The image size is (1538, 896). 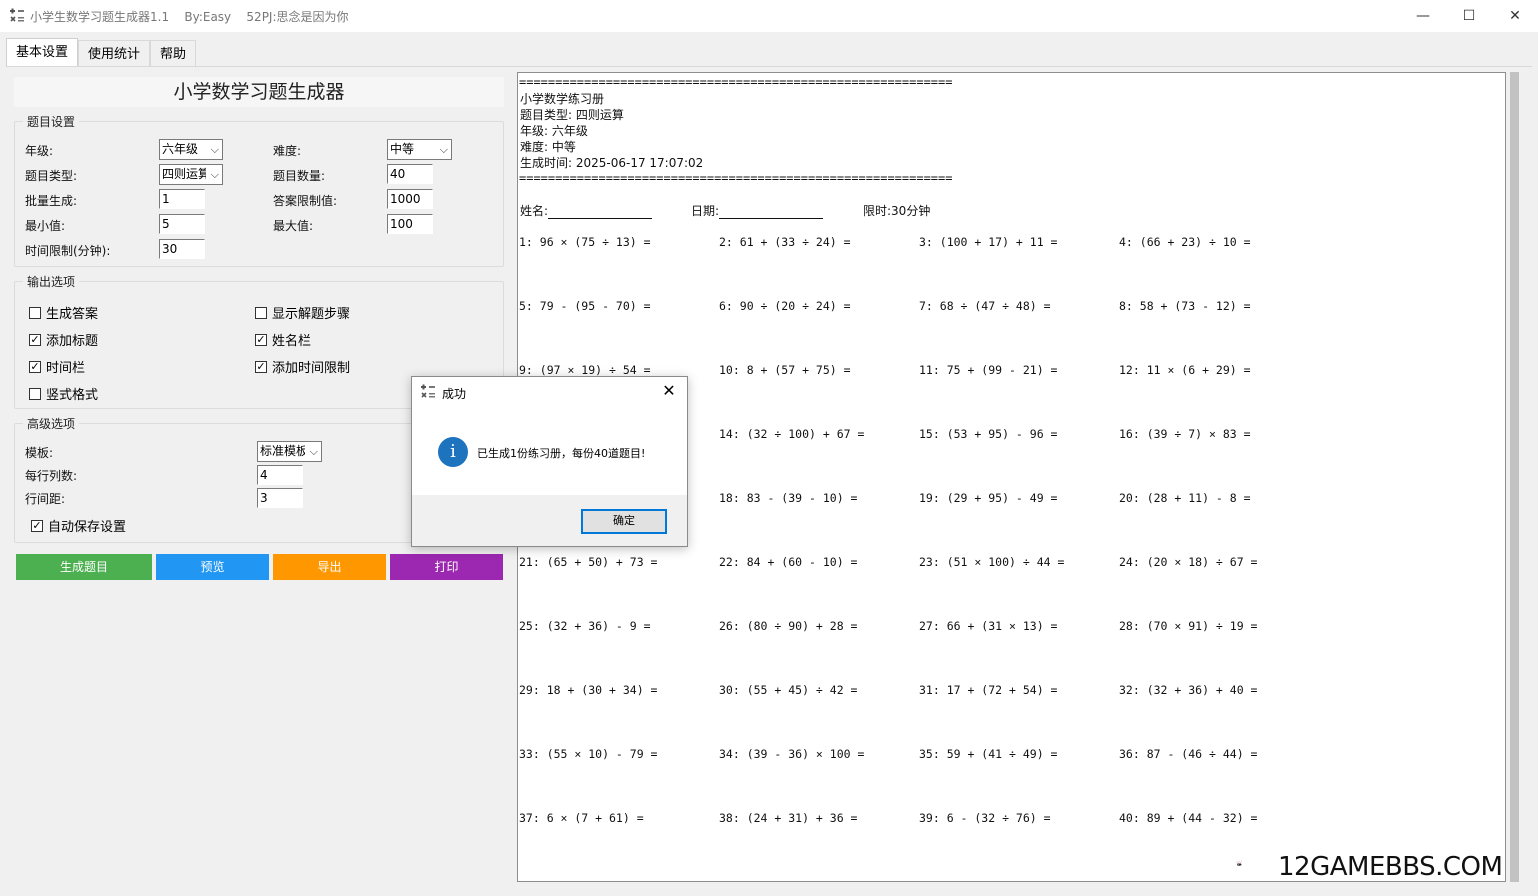 What do you see at coordinates (624, 521) in the screenshot?
I see `ok-button: 确定` at bounding box center [624, 521].